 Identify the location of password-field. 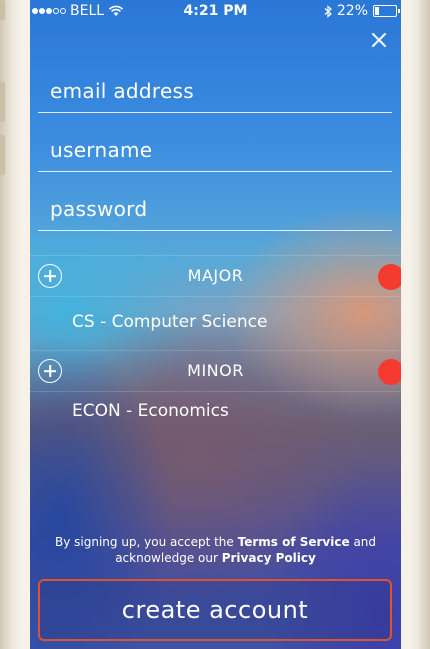
(215, 209).